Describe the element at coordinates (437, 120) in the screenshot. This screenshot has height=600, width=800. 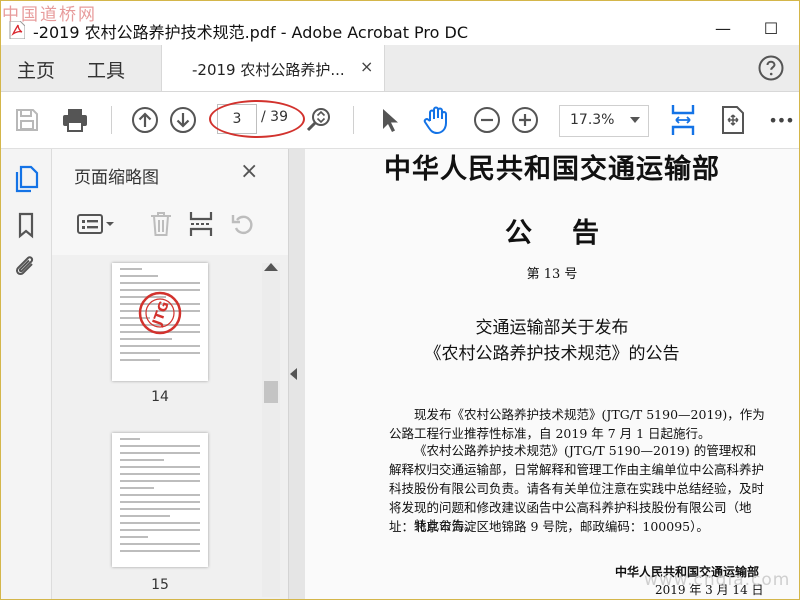
I see `hand-tool-icon` at that location.